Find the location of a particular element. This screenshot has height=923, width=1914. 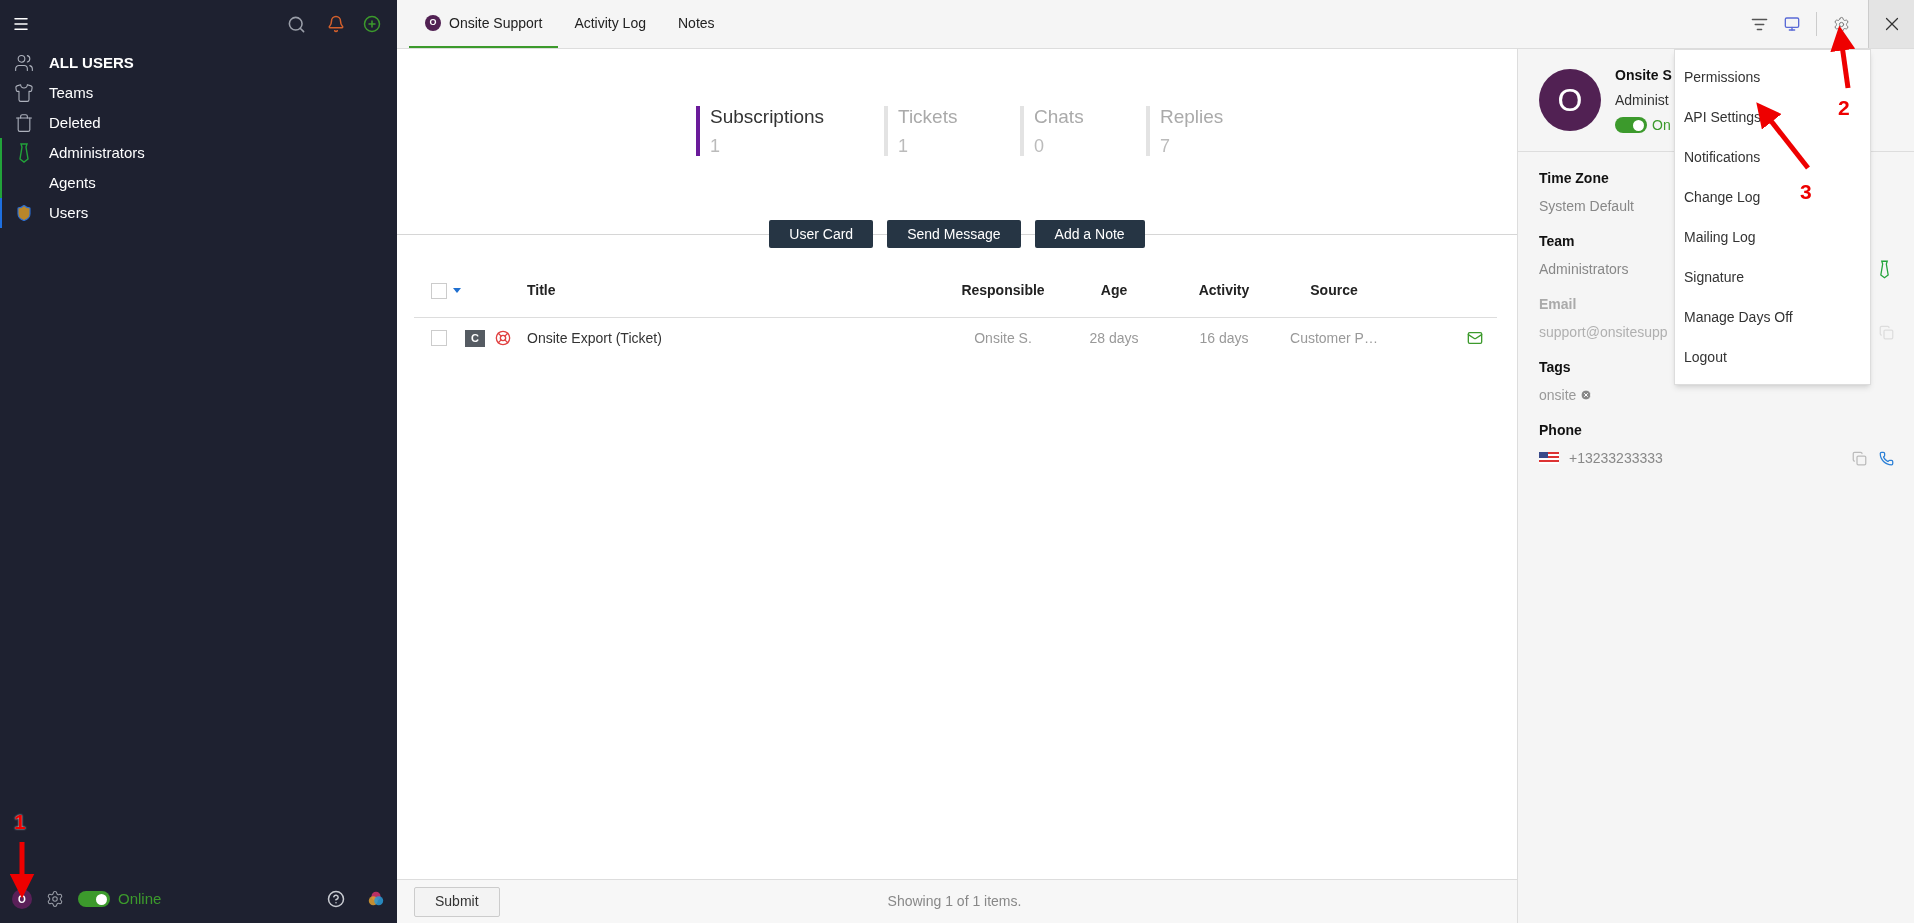

annotation-arrow is located at coordinates (1843, 57).